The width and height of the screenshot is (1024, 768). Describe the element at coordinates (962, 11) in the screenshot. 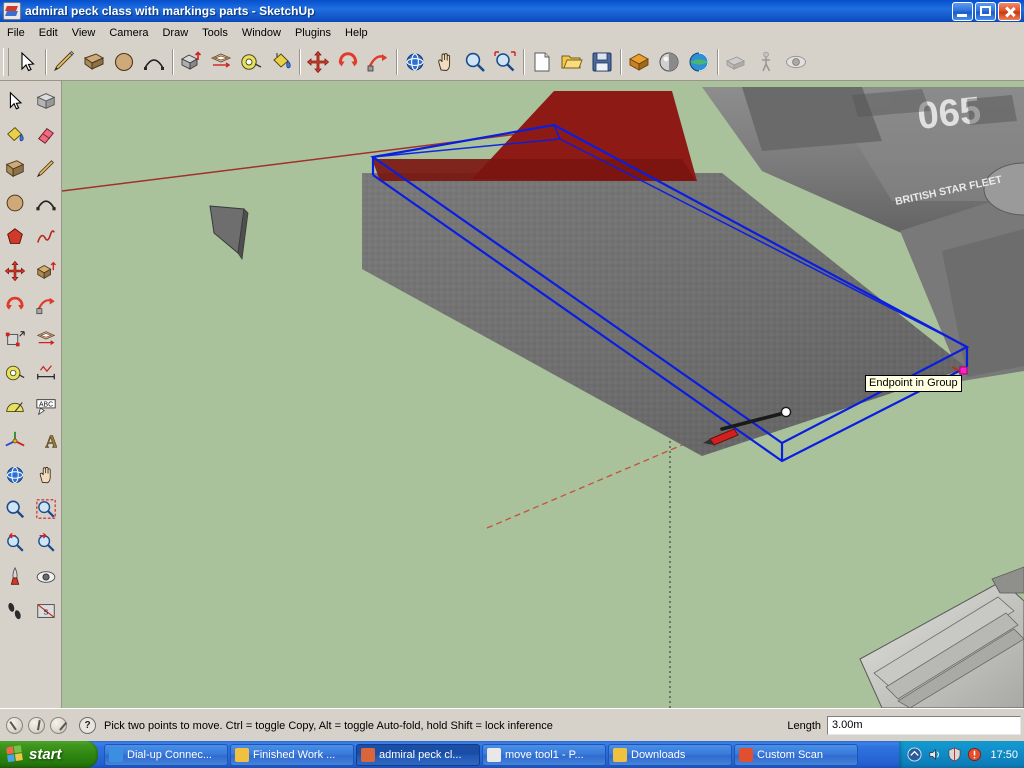

I see `minimize-button` at that location.